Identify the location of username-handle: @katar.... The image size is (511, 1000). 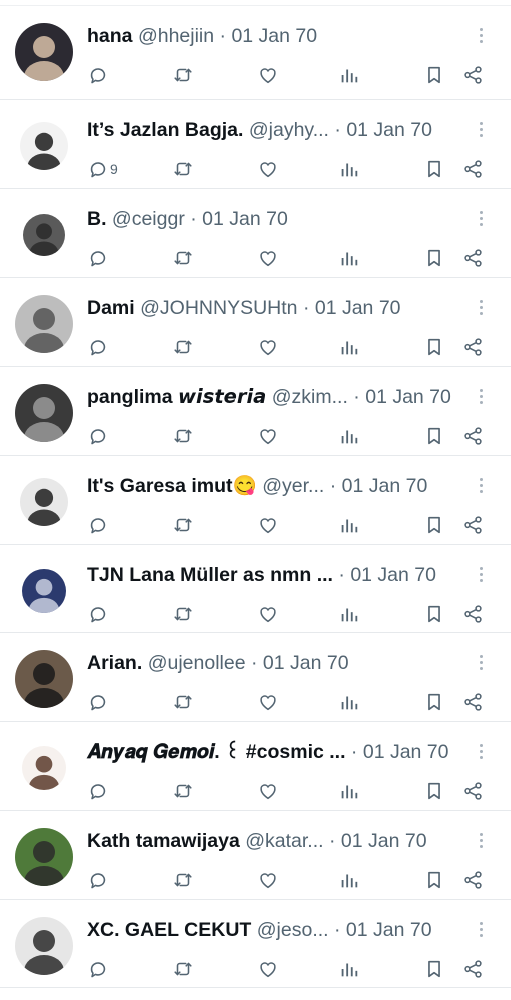
(284, 841).